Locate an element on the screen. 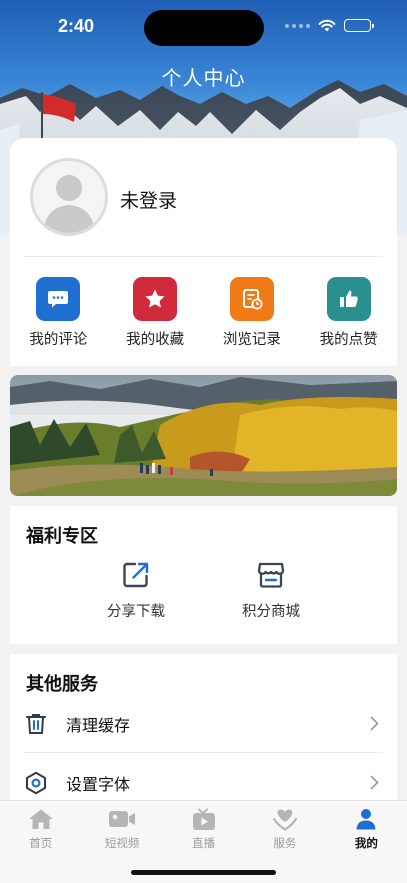  promo-banner-image is located at coordinates (203, 435).